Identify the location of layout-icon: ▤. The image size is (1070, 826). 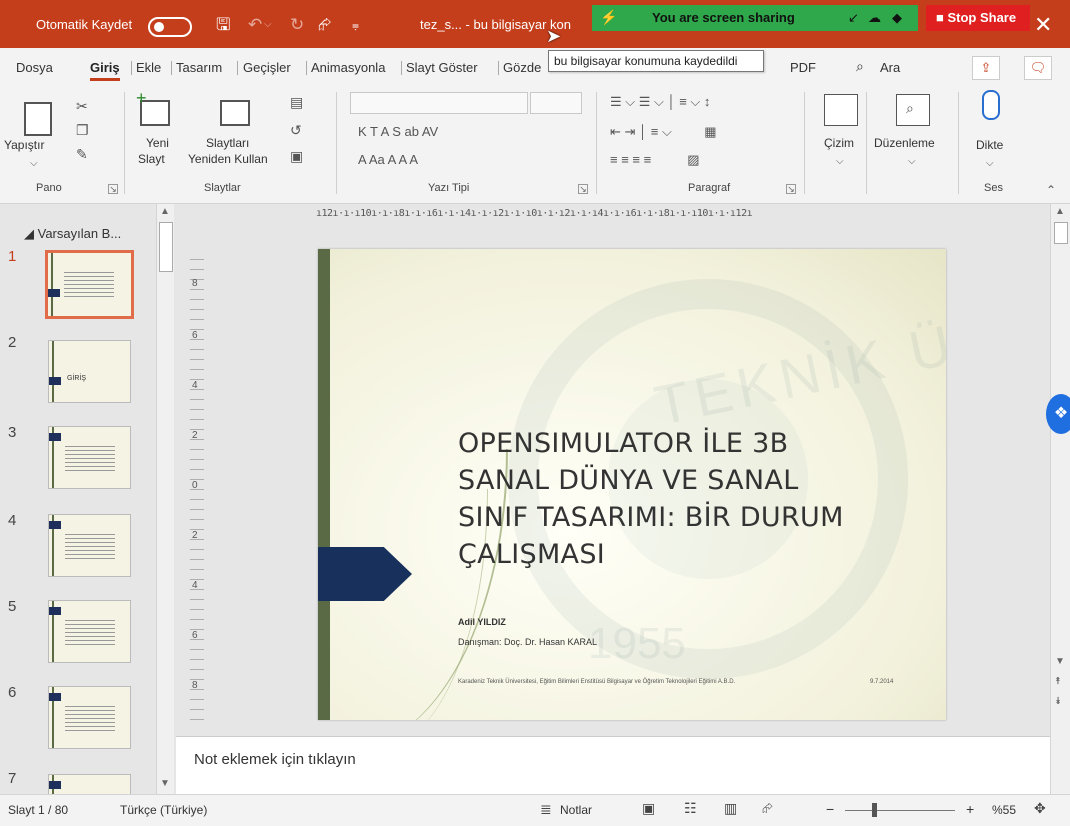
(296, 102).